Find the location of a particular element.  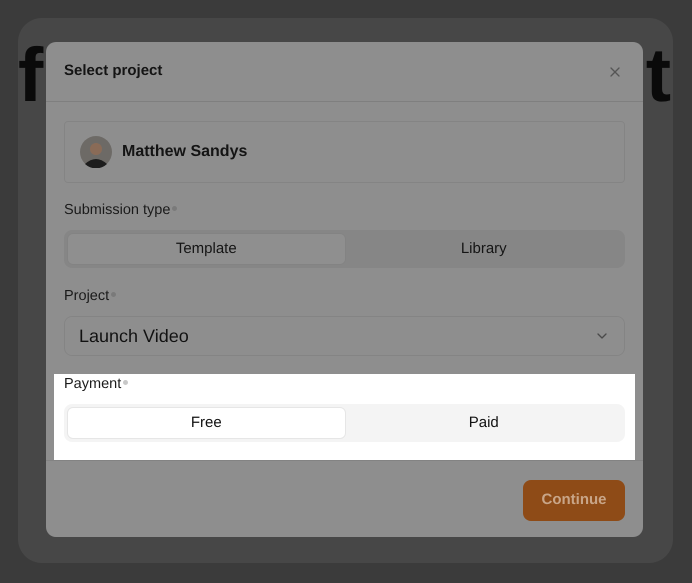

user-name: Matthew Sandys is located at coordinates (185, 152).